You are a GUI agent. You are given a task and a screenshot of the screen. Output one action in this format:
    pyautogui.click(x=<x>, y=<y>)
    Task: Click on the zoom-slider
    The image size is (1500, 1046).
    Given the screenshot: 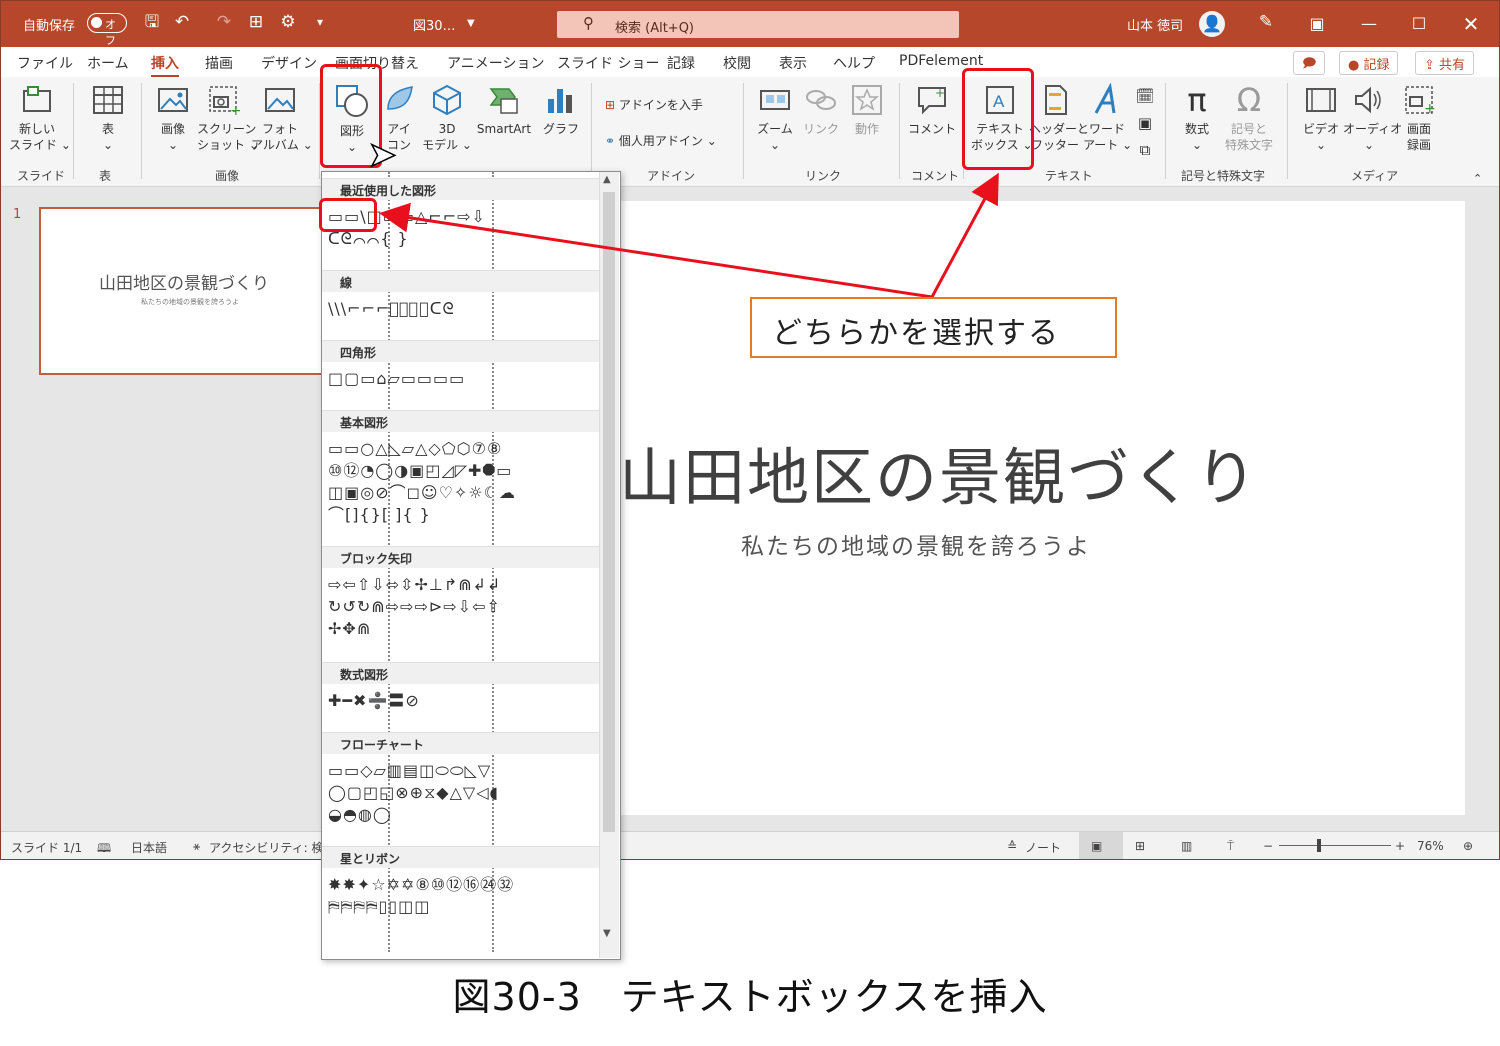 What is the action you would take?
    pyautogui.click(x=1335, y=845)
    